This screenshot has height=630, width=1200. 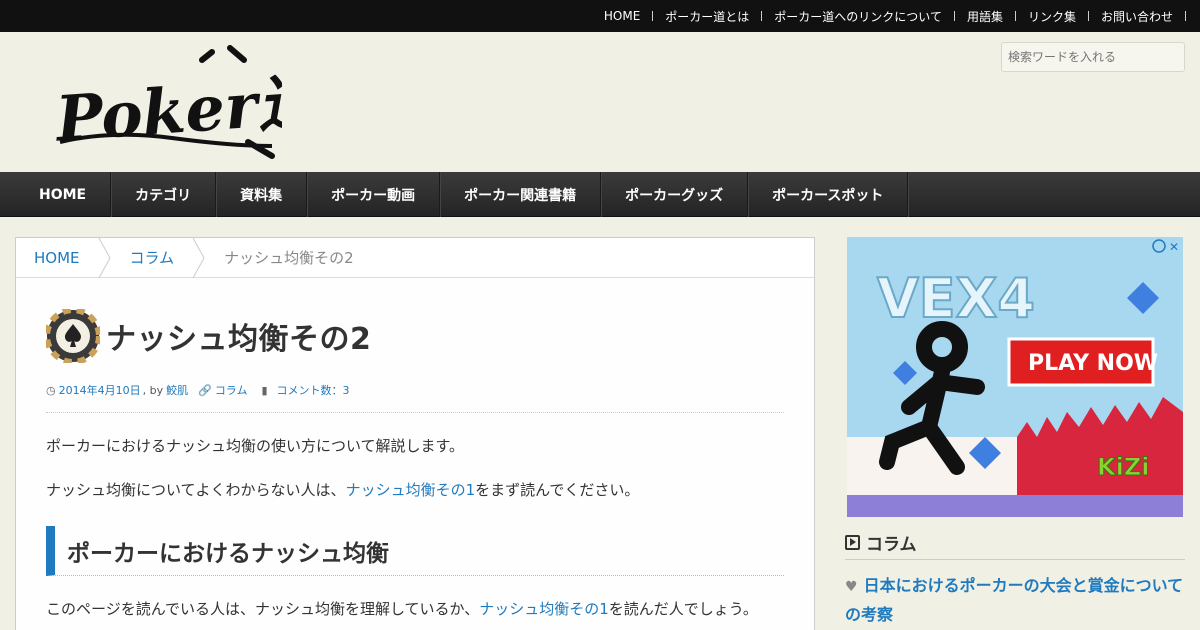 What do you see at coordinates (1015, 543) in the screenshot?
I see `sidebar-section-title: コラム` at bounding box center [1015, 543].